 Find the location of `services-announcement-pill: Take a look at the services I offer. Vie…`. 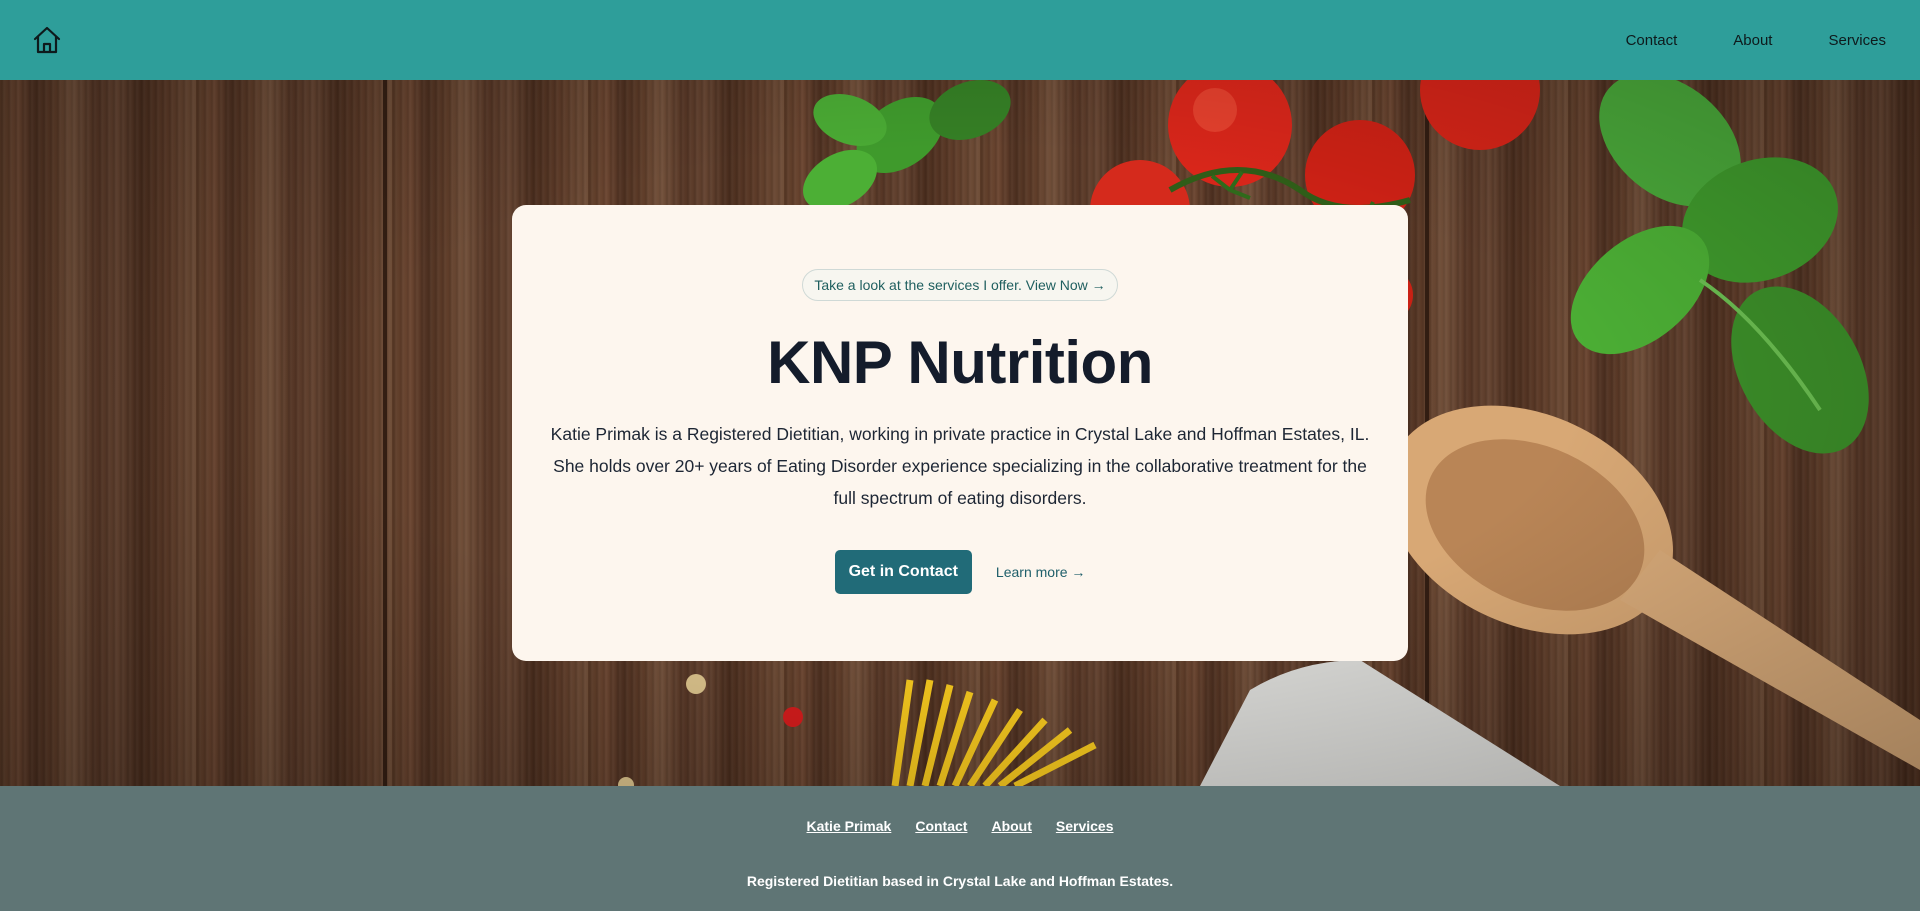

services-announcement-pill: Take a look at the services I offer. Vie… is located at coordinates (960, 285).